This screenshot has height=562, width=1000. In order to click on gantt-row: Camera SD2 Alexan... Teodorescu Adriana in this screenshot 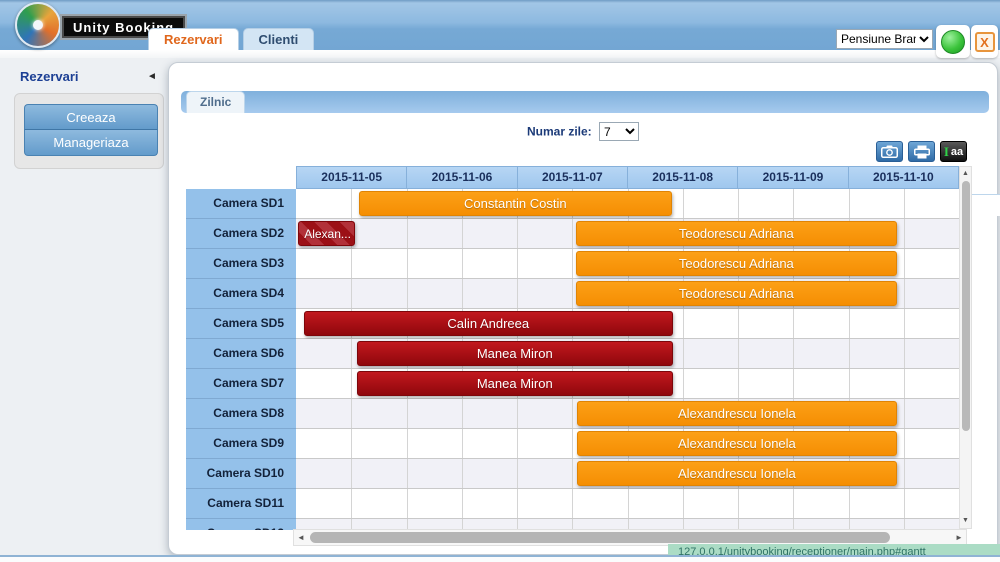, I will do `click(572, 234)`.